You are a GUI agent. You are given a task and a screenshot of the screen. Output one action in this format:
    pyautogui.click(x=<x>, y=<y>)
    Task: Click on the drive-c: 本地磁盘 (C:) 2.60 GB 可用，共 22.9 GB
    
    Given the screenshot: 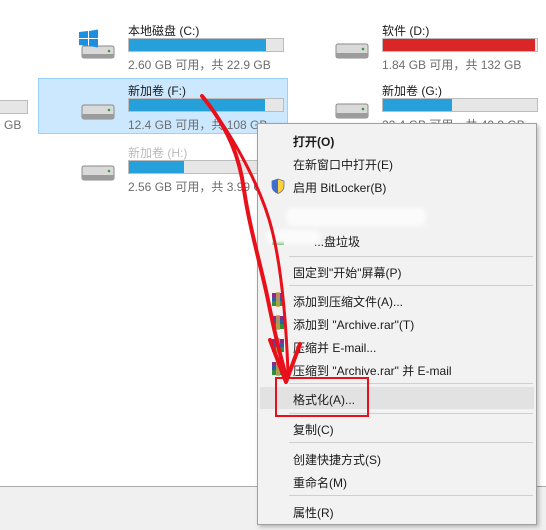 What is the action you would take?
    pyautogui.click(x=162, y=46)
    